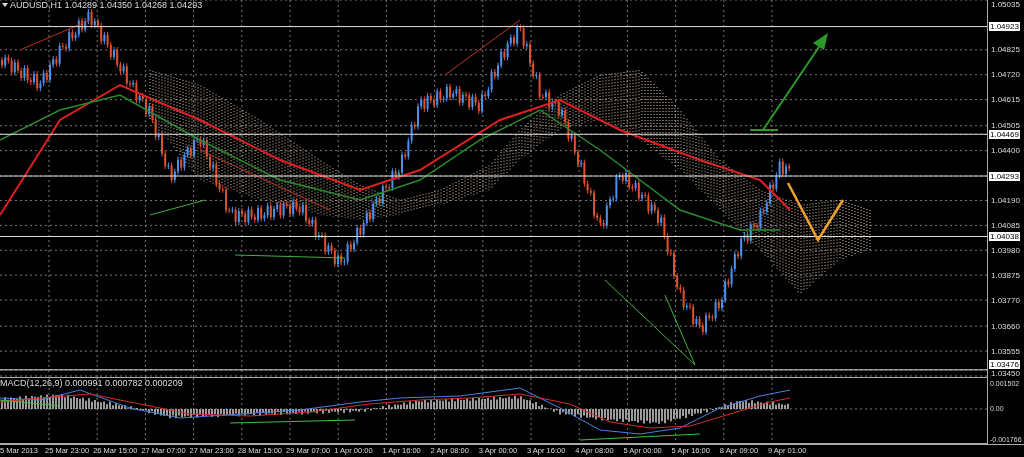 The image size is (1024, 457). What do you see at coordinates (1005, 373) in the screenshot?
I see `price-label: 1.03450` at bounding box center [1005, 373].